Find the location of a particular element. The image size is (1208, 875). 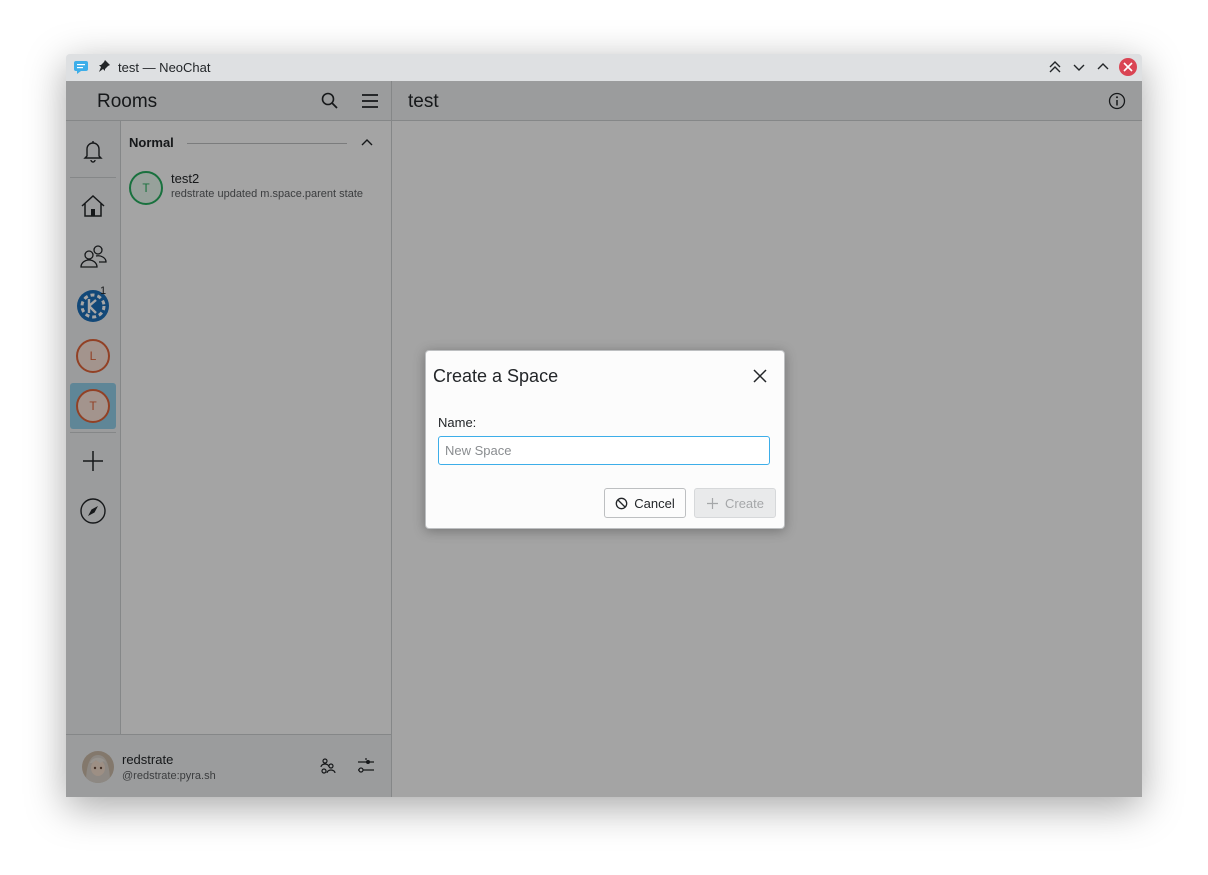

titlebar: test — NeoChat is located at coordinates (604, 67).